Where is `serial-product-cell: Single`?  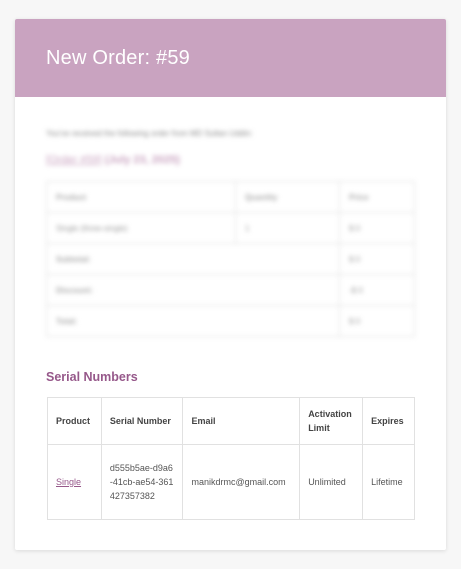
serial-product-cell: Single is located at coordinates (74, 482).